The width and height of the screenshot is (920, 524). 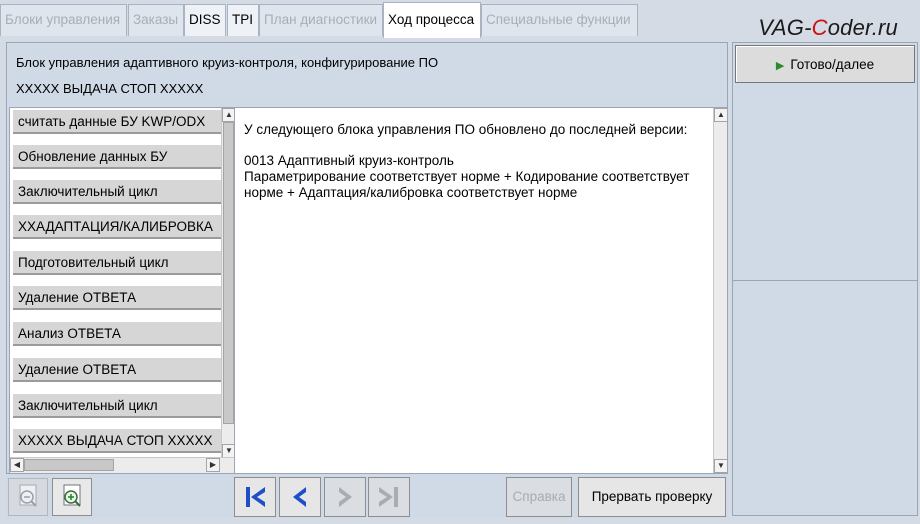 What do you see at coordinates (828, 27) in the screenshot?
I see `watermark: VAG-Coder.ru` at bounding box center [828, 27].